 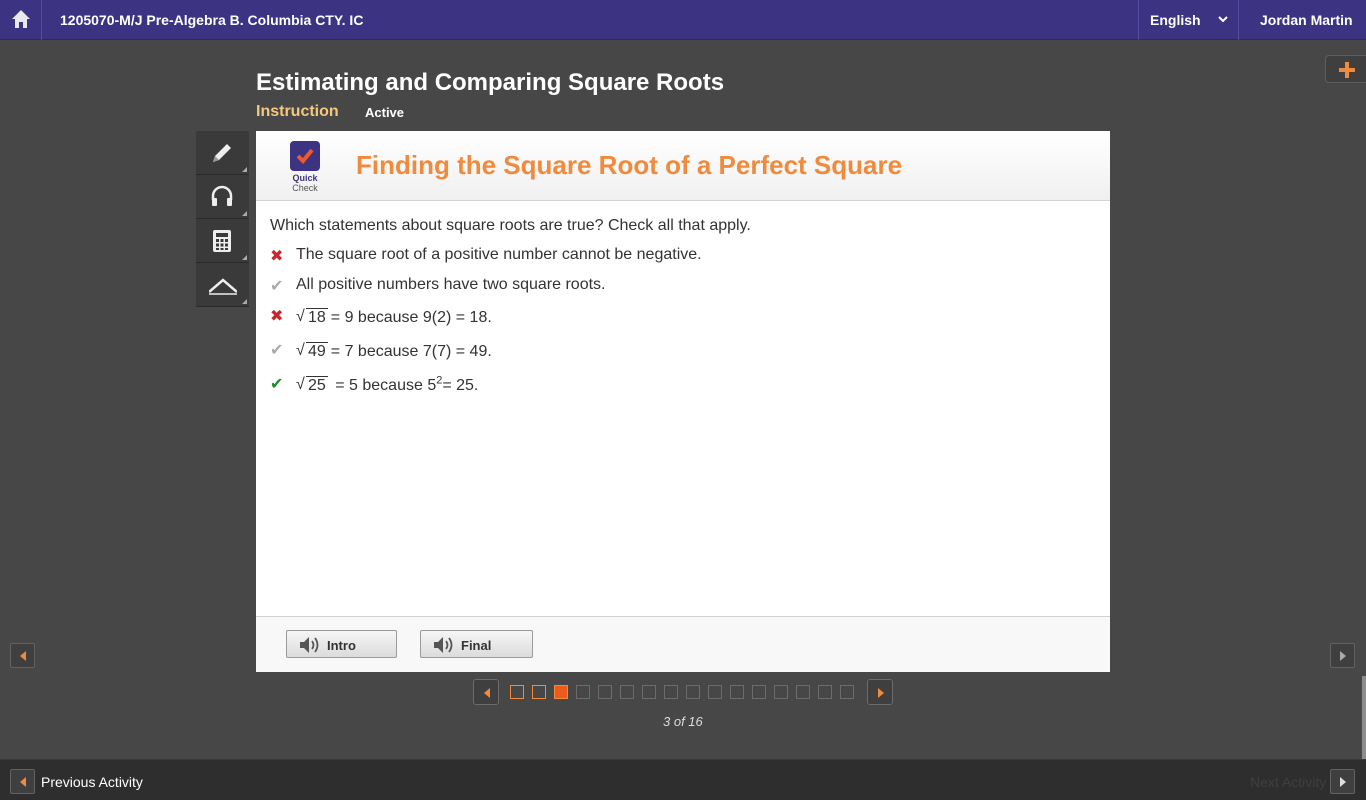 What do you see at coordinates (1306, 20) in the screenshot?
I see `user-name: Jordan Martin` at bounding box center [1306, 20].